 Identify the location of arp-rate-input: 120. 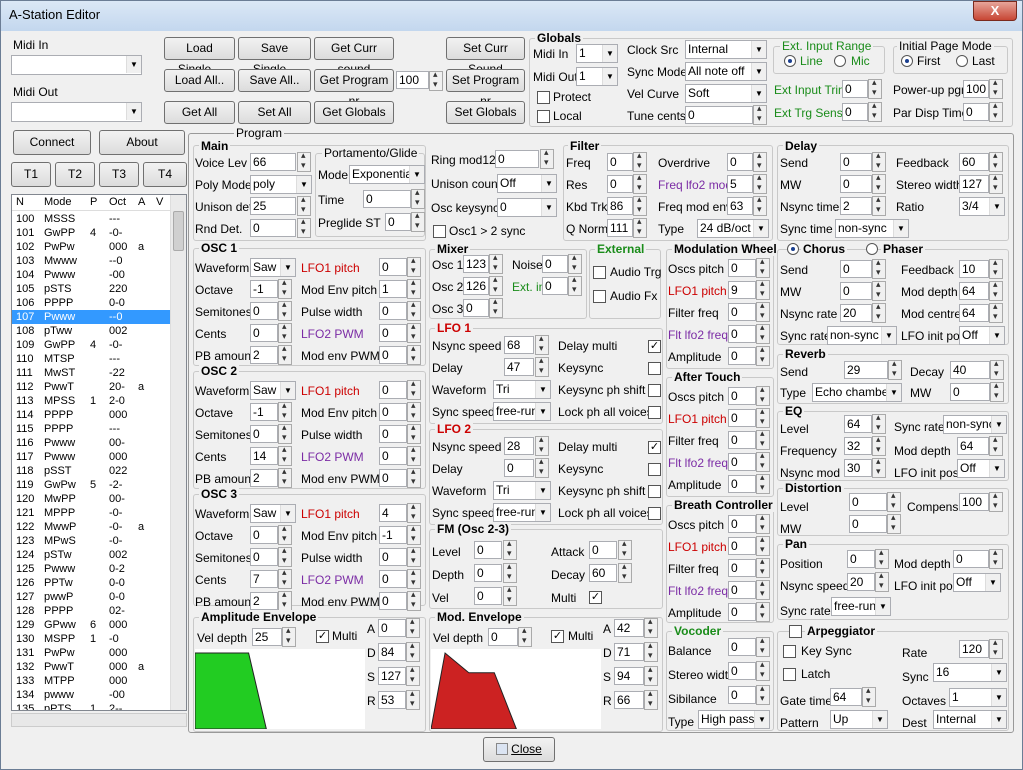
(974, 649).